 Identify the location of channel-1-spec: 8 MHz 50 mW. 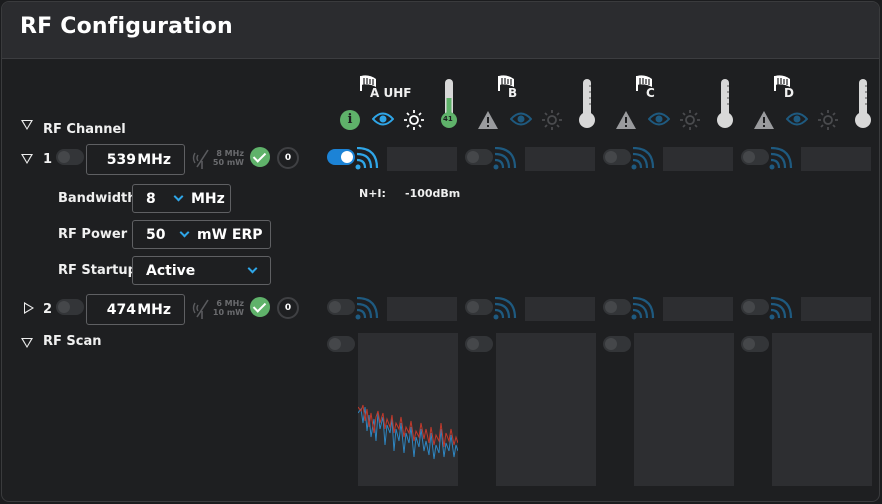
(228, 158).